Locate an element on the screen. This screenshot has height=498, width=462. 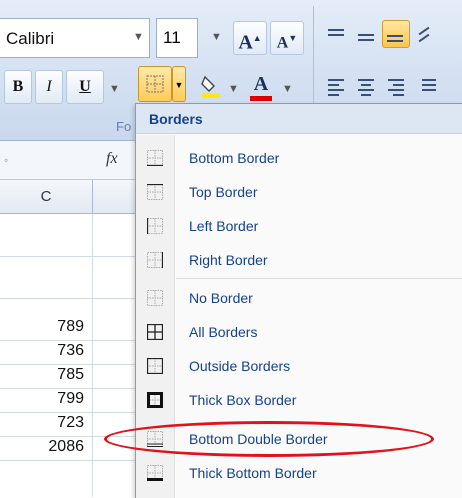
align-right-icon is located at coordinates (397, 87).